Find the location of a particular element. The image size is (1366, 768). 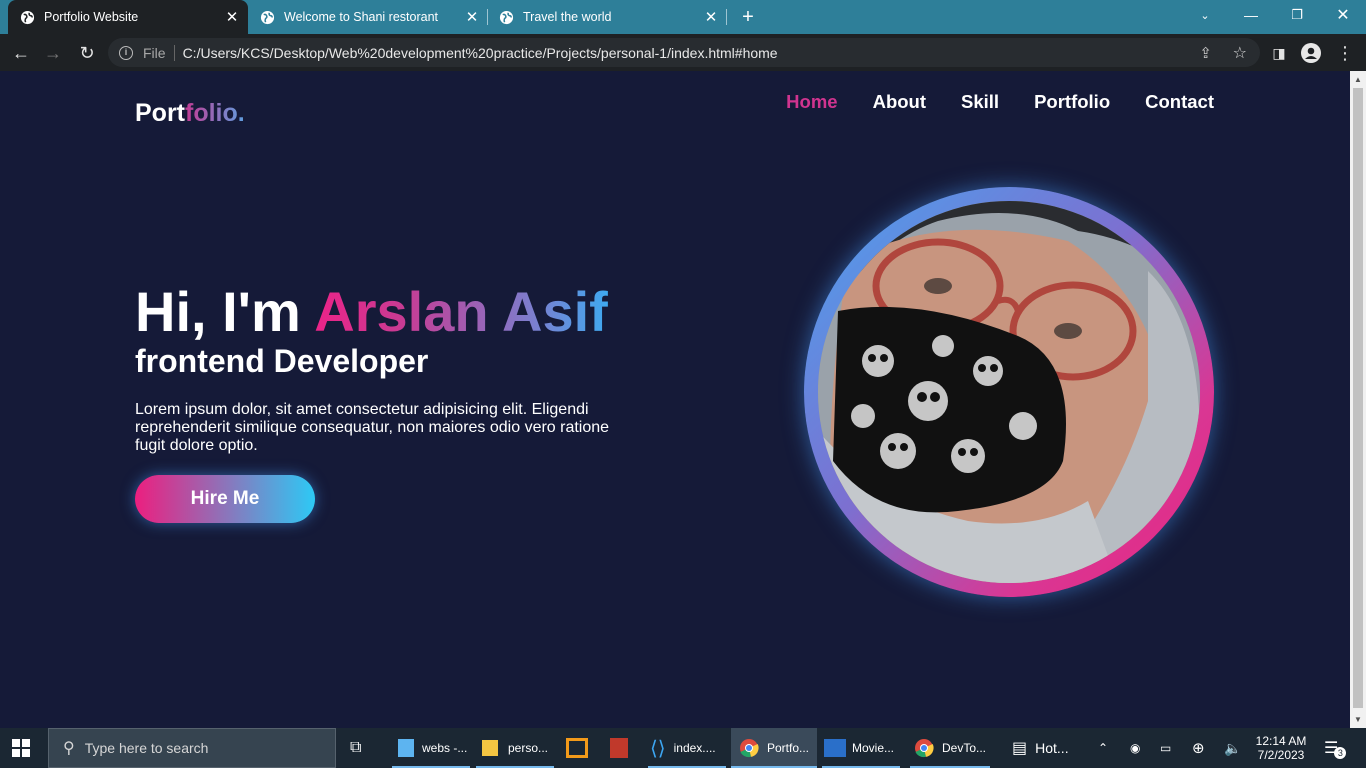

tab-travel-the-world: Travel the world ✕ is located at coordinates (607, 17).